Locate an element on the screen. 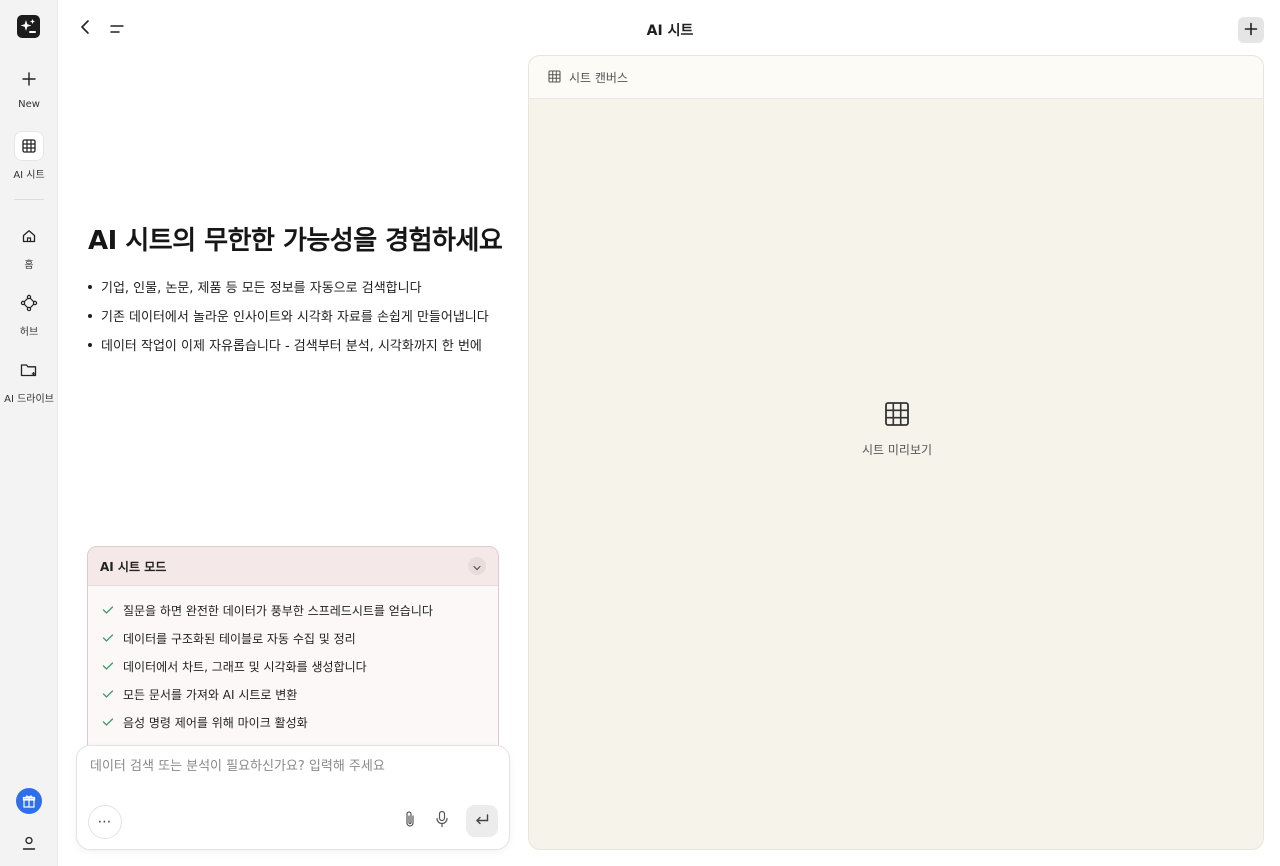  menu-button is located at coordinates (117, 29).